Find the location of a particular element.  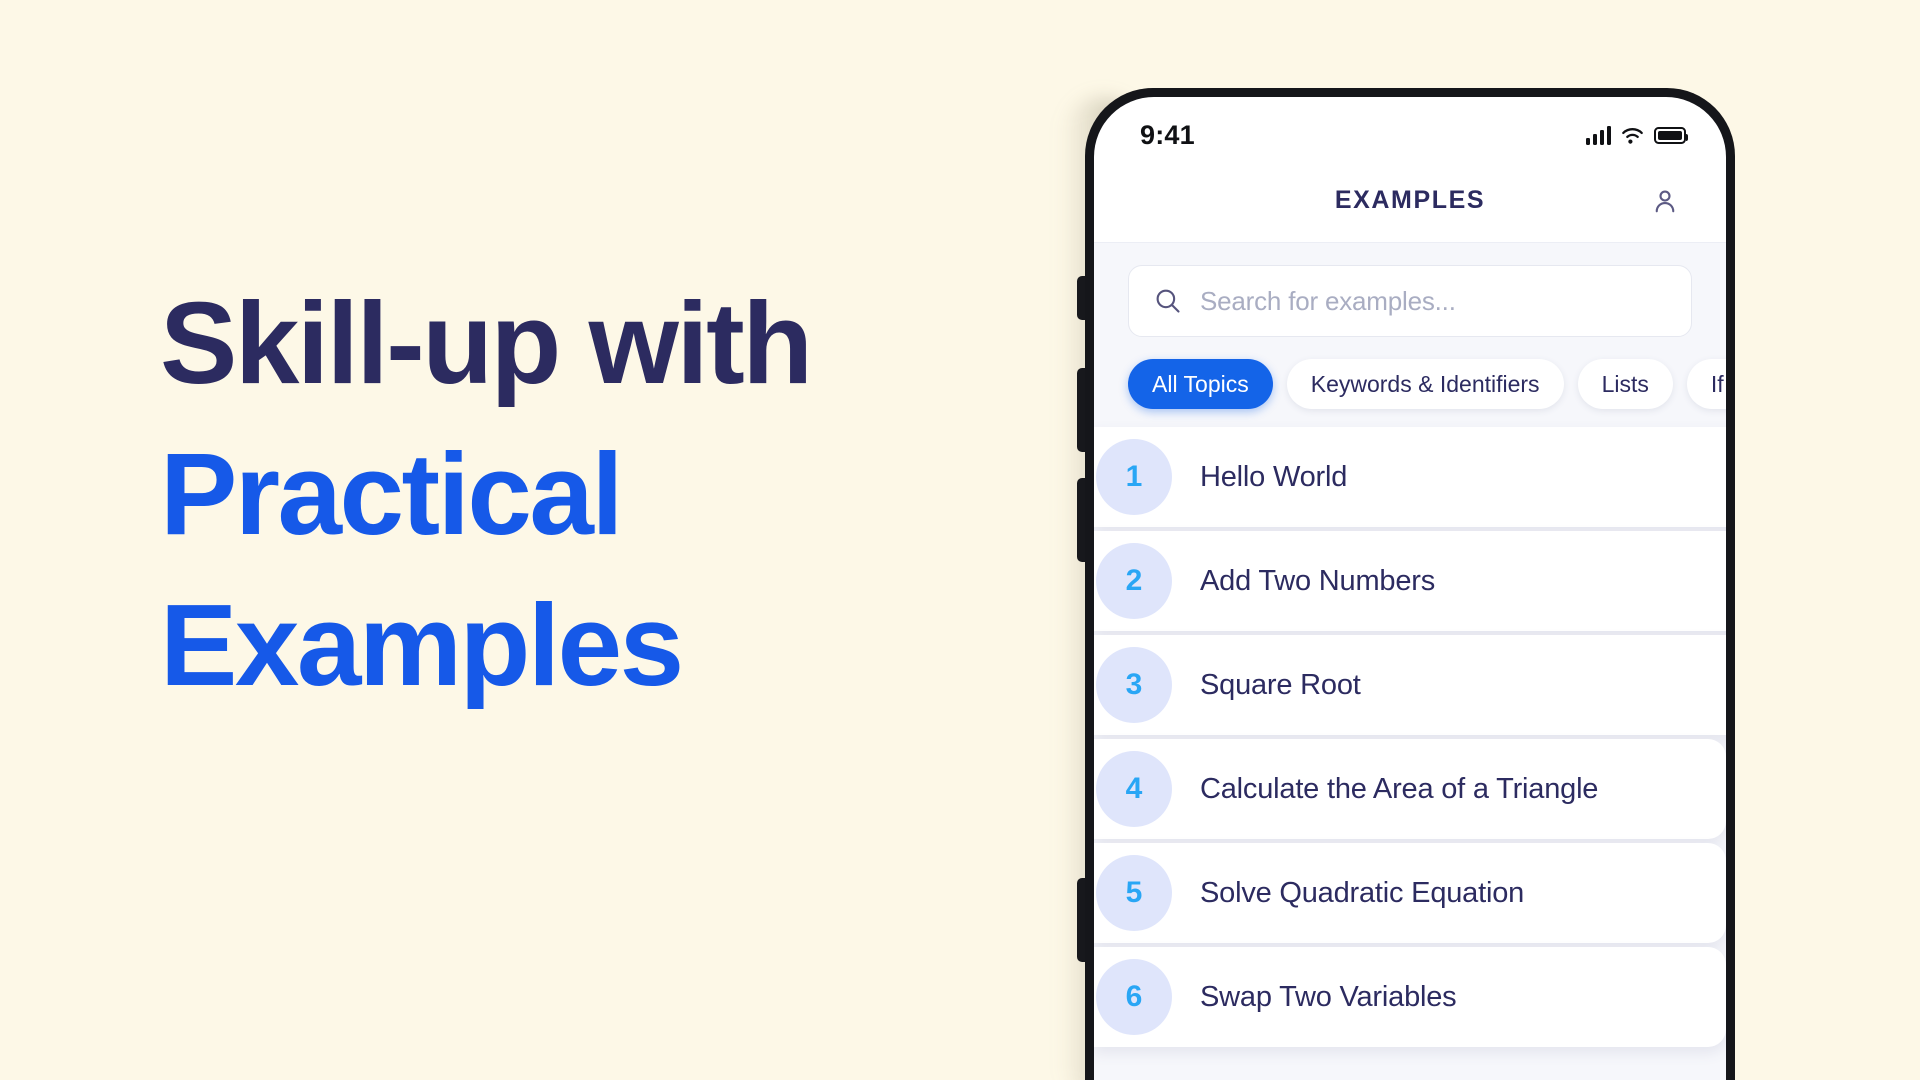

item-number-badge: 1 is located at coordinates (1134, 477).